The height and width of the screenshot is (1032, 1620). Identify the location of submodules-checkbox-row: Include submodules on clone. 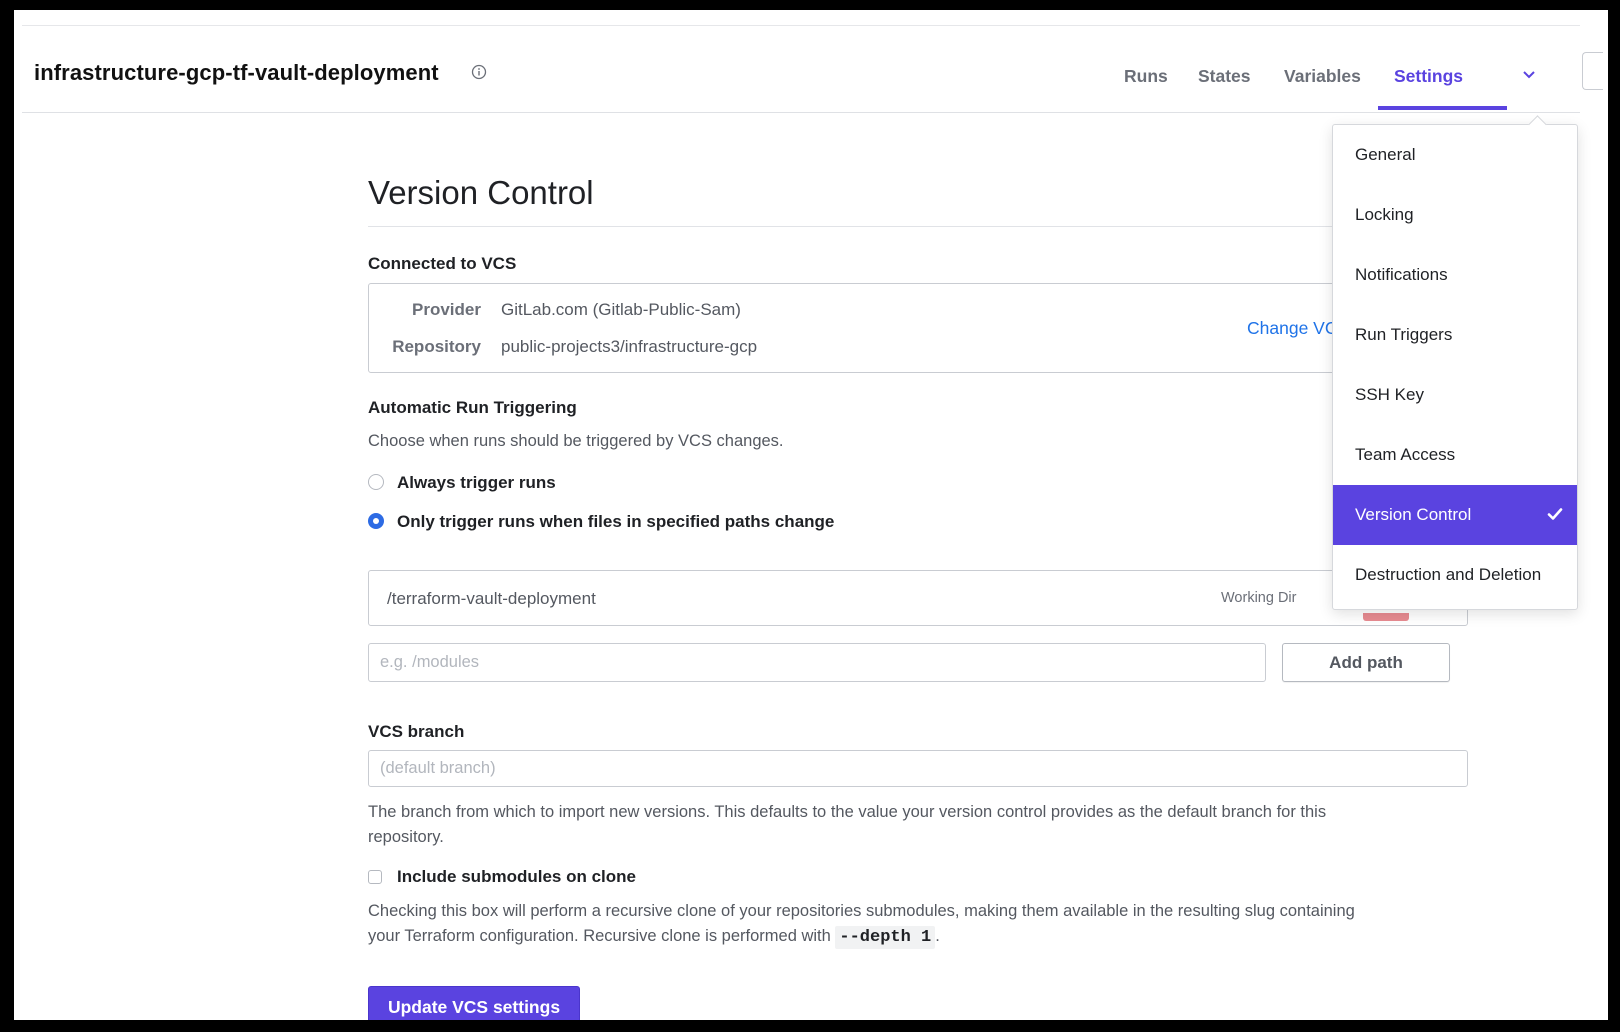
(518, 878).